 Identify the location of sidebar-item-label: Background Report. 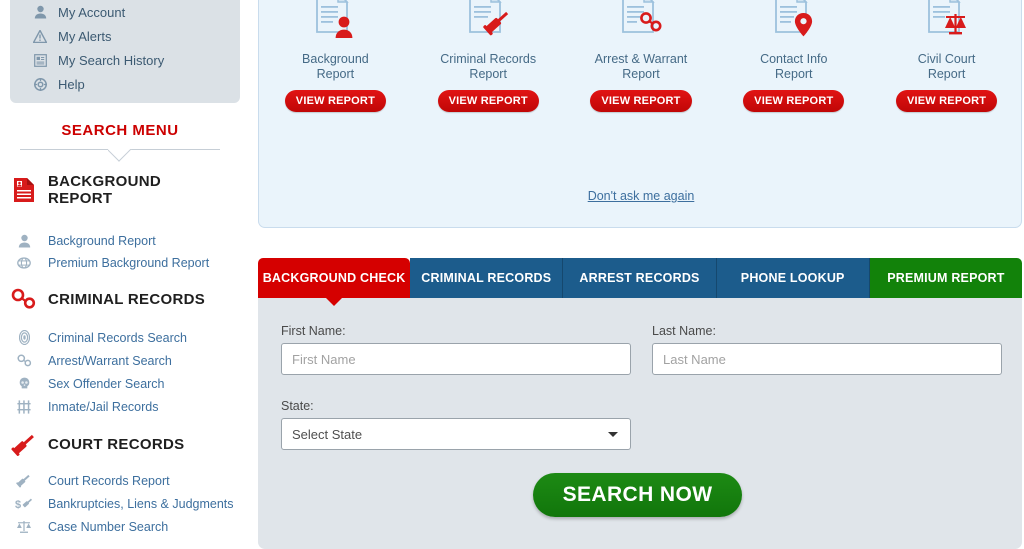
(102, 240).